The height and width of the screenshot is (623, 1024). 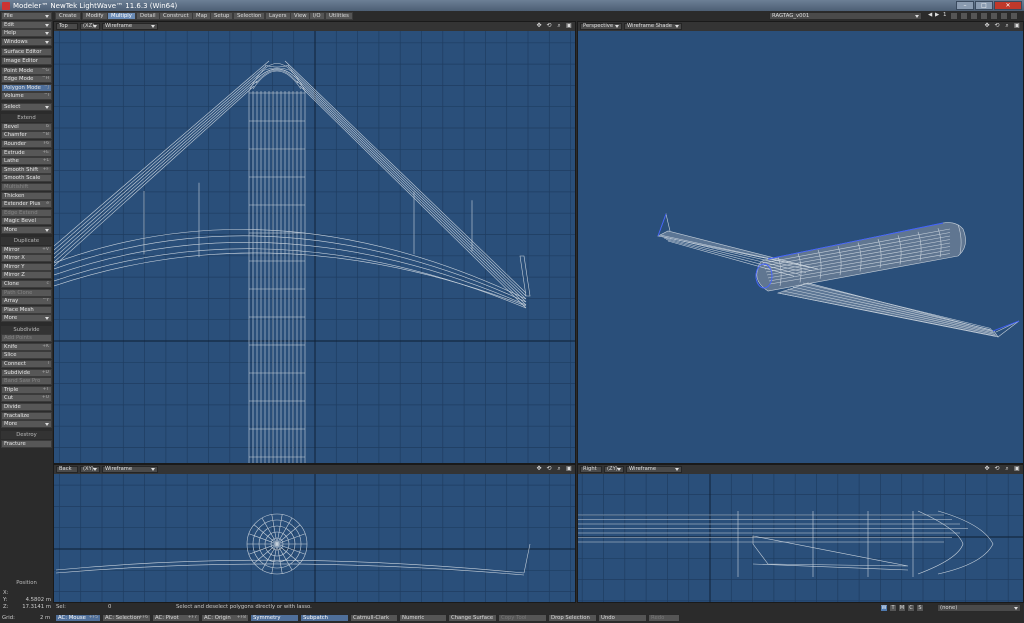 What do you see at coordinates (176, 16) in the screenshot?
I see `tab-construct: Construct` at bounding box center [176, 16].